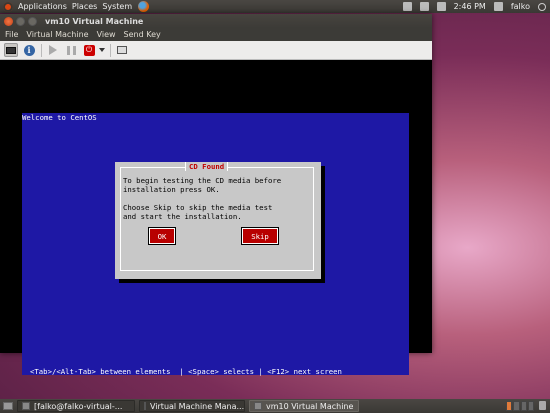 This screenshot has width=550, height=413. What do you see at coordinates (441, 6) in the screenshot?
I see `volume-icon` at bounding box center [441, 6].